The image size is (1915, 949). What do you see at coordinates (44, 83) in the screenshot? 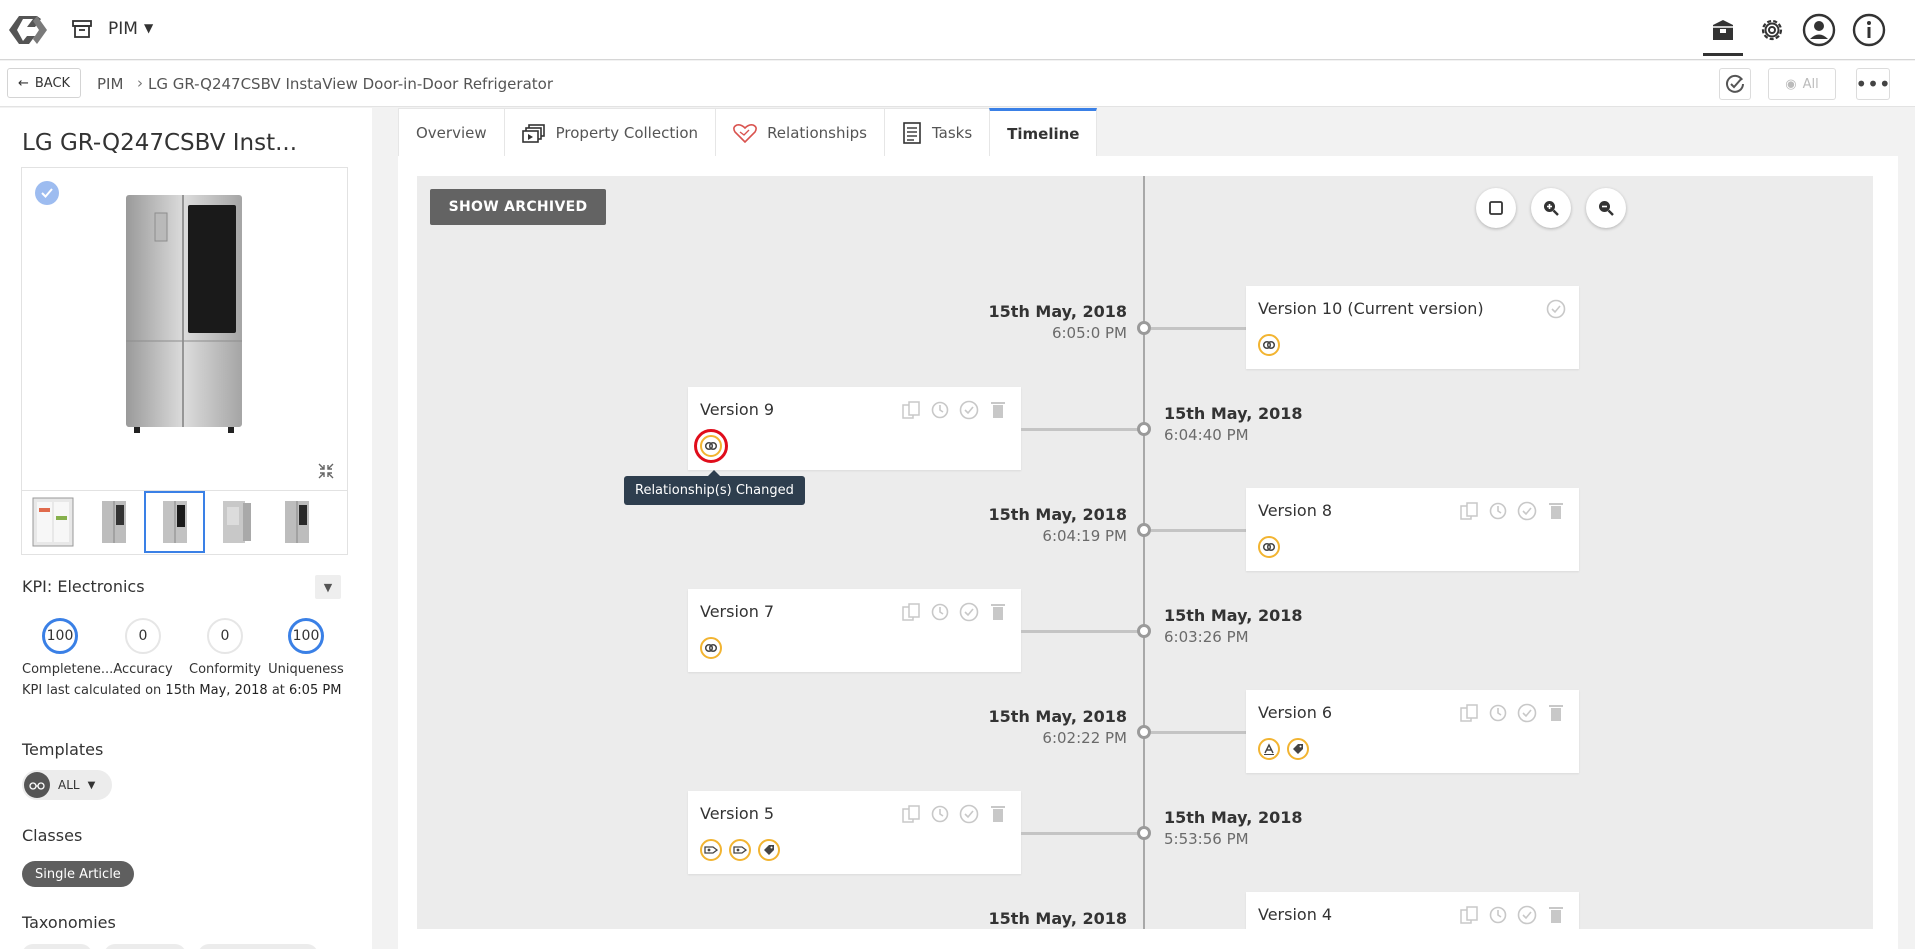
I see `back-button: ← BACK` at bounding box center [44, 83].